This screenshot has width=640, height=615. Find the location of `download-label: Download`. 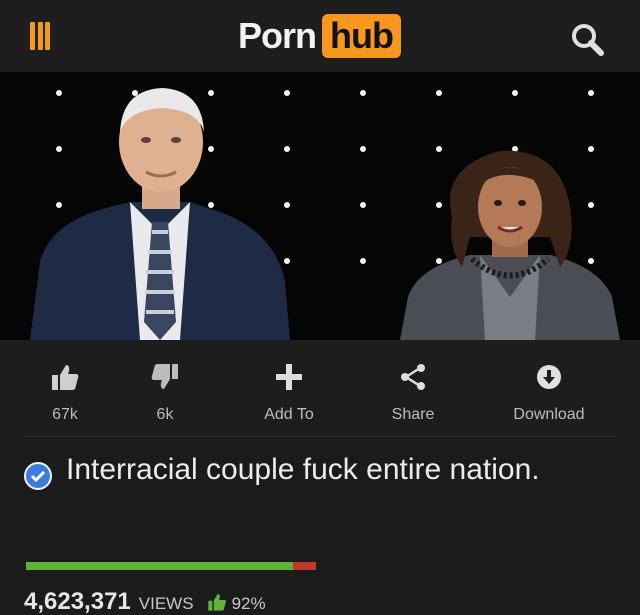

download-label: Download is located at coordinates (549, 414).